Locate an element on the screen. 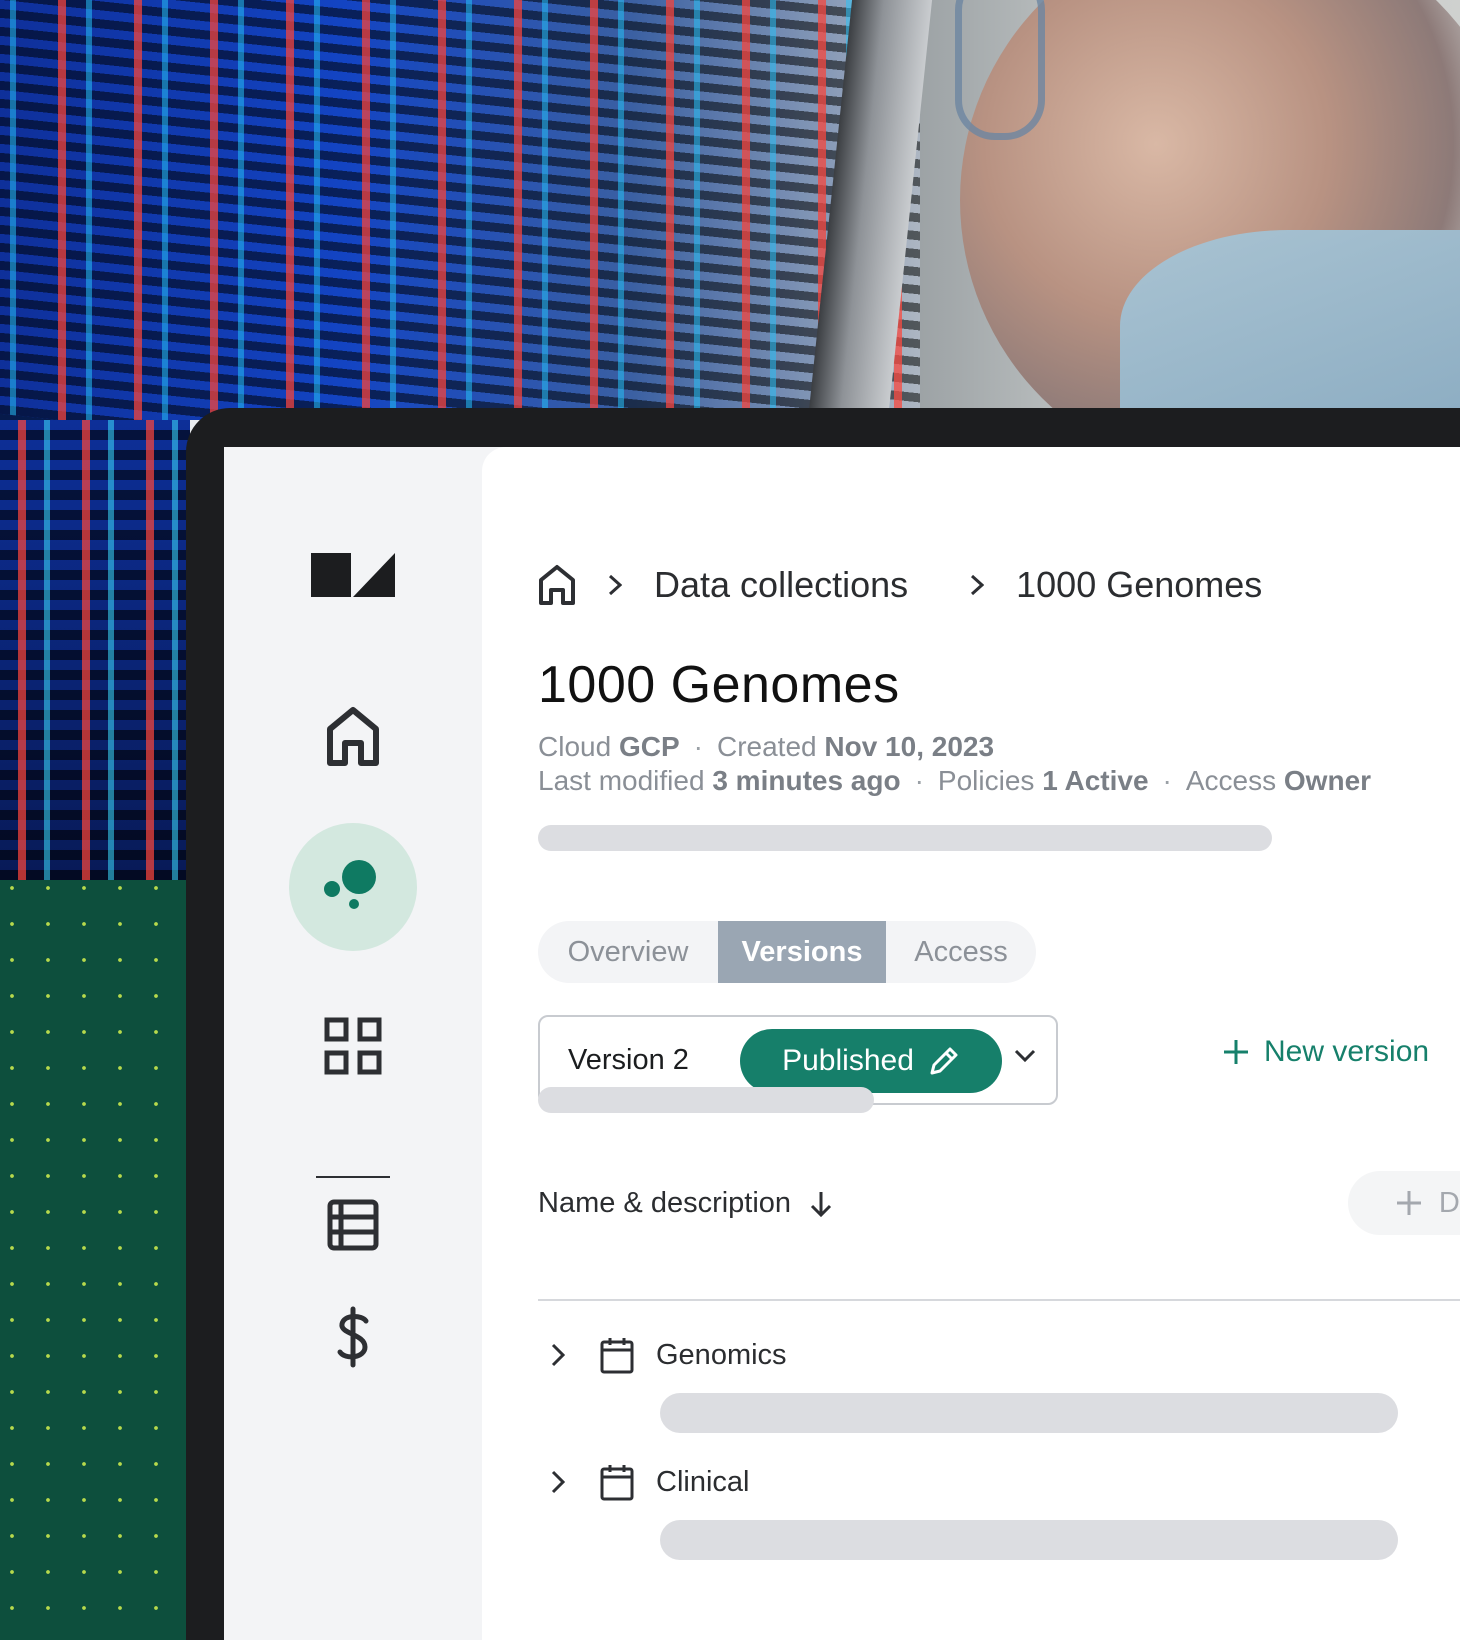 The height and width of the screenshot is (1640, 1460). tables-icon is located at coordinates (353, 1225).